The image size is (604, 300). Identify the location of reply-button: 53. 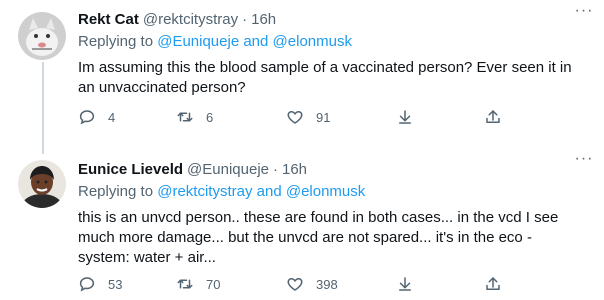
(100, 284).